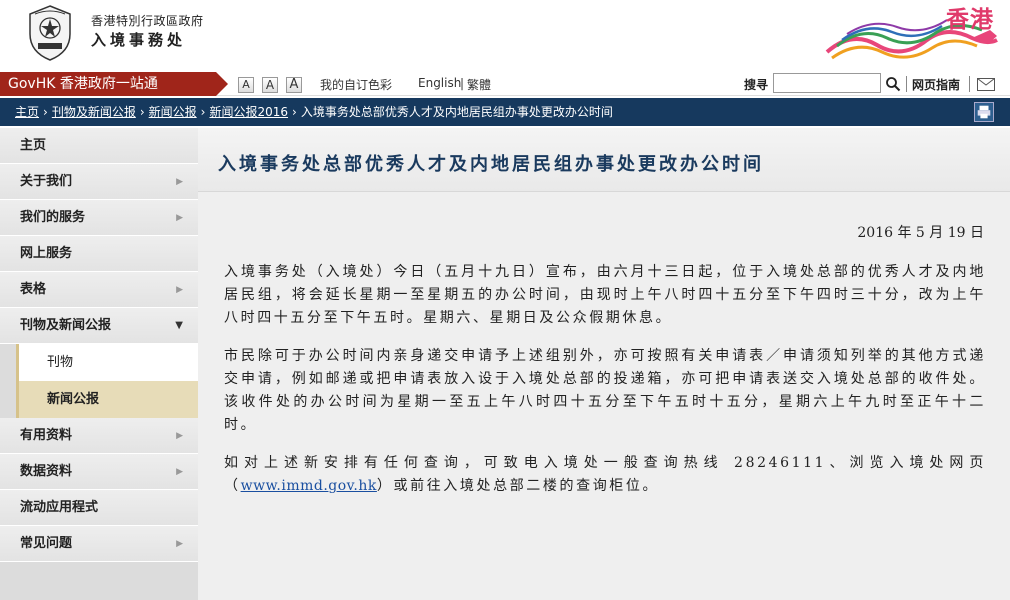 The height and width of the screenshot is (600, 1010). I want to click on search-icon, so click(893, 84).